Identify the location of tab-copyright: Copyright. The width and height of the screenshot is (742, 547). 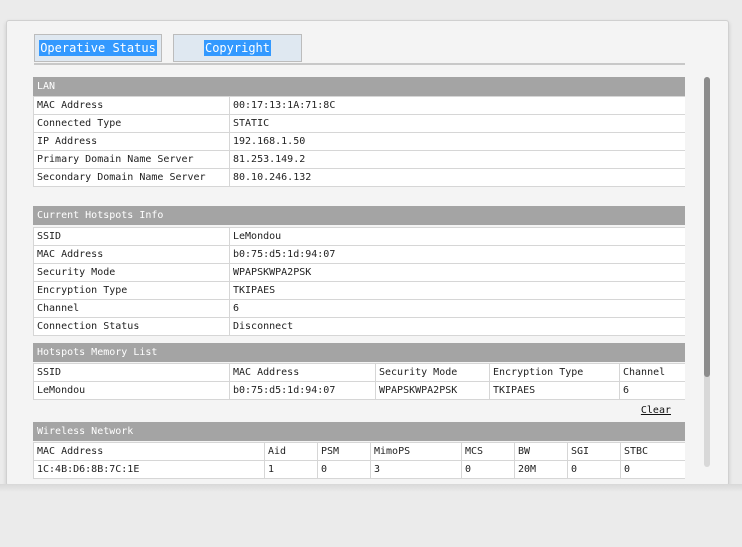
(237, 48).